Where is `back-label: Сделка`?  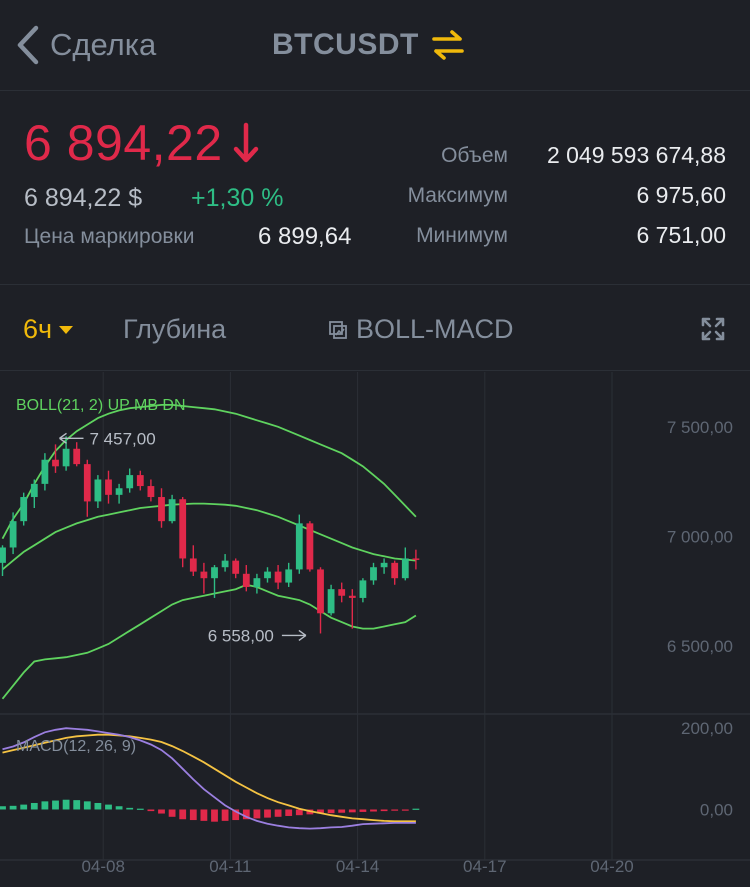
back-label: Сделка is located at coordinates (103, 44).